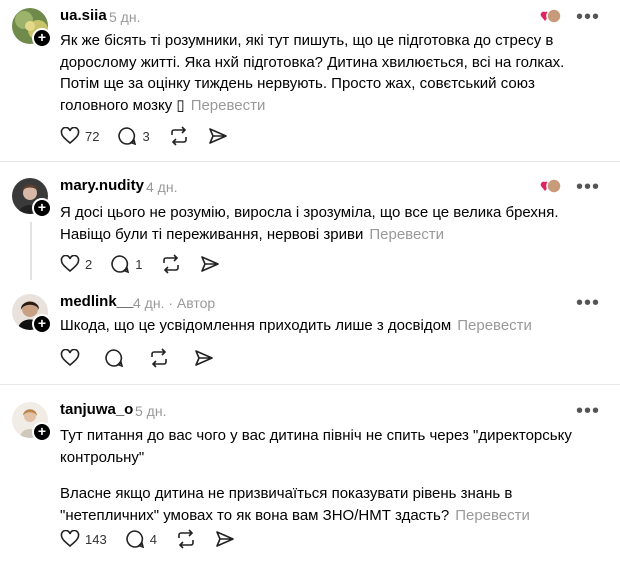  I want to click on post-actions, so click(146, 358).